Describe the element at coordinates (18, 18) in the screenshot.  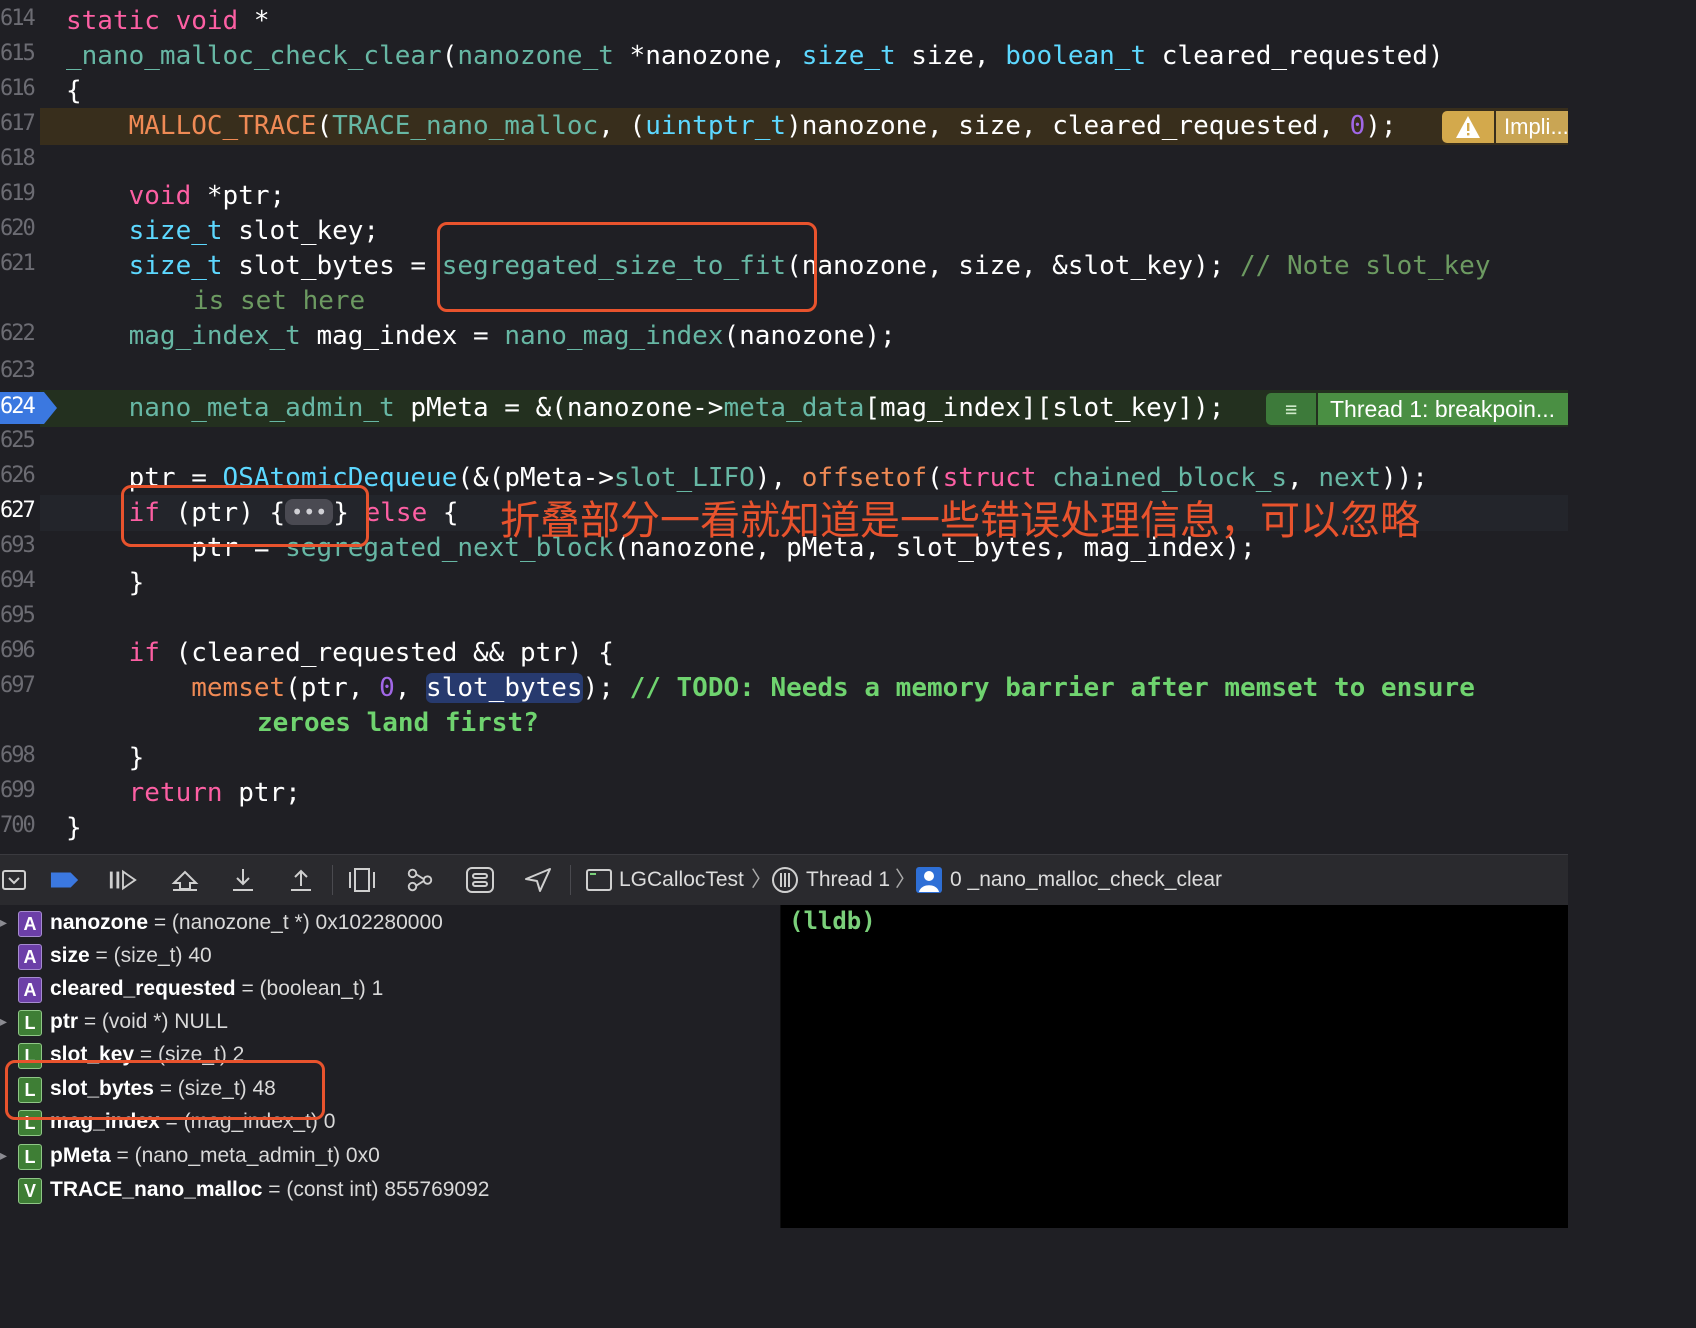
I see `line-number: 614` at that location.